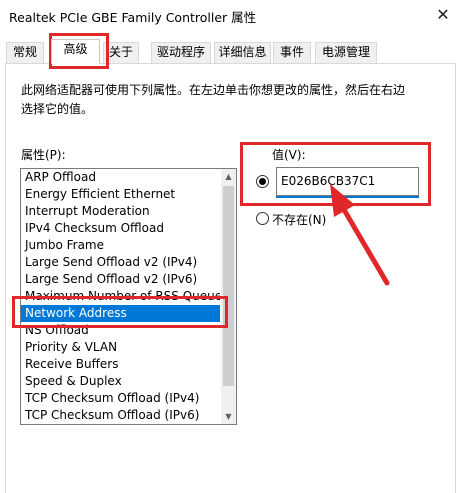 This screenshot has height=493, width=462. What do you see at coordinates (228, 416) in the screenshot?
I see `scroll-down-icon: ▼` at bounding box center [228, 416].